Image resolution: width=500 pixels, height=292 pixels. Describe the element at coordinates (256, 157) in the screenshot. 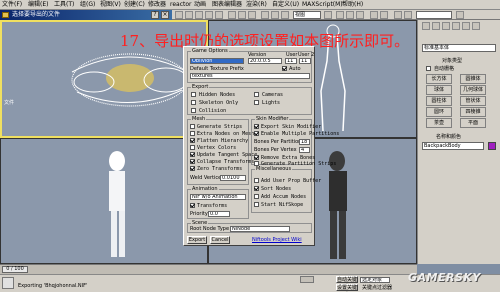

I see `remove-extra-bones-checkbox` at that location.